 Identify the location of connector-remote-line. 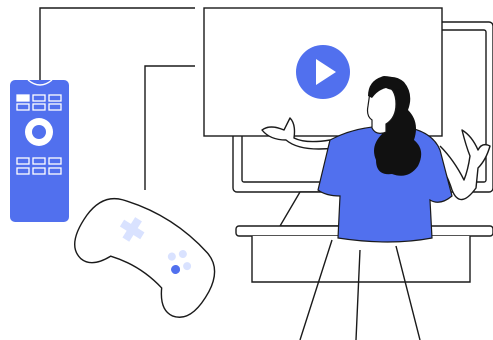
(117, 43).